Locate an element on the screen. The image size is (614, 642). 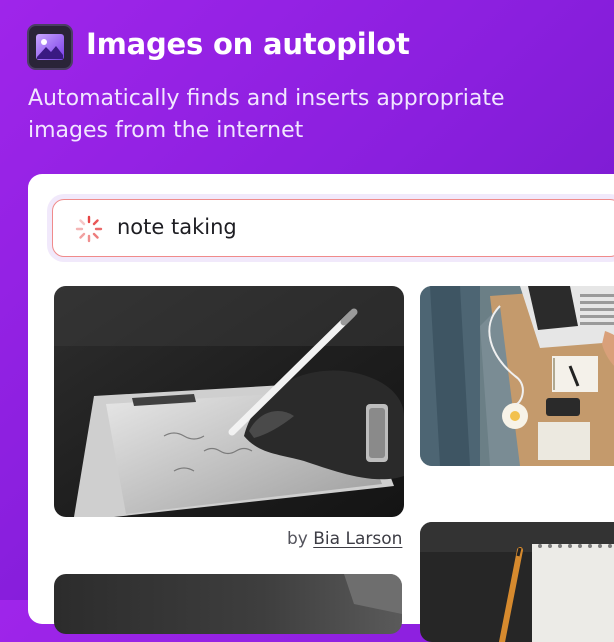
page-title: Images on autopilot is located at coordinates (248, 44).